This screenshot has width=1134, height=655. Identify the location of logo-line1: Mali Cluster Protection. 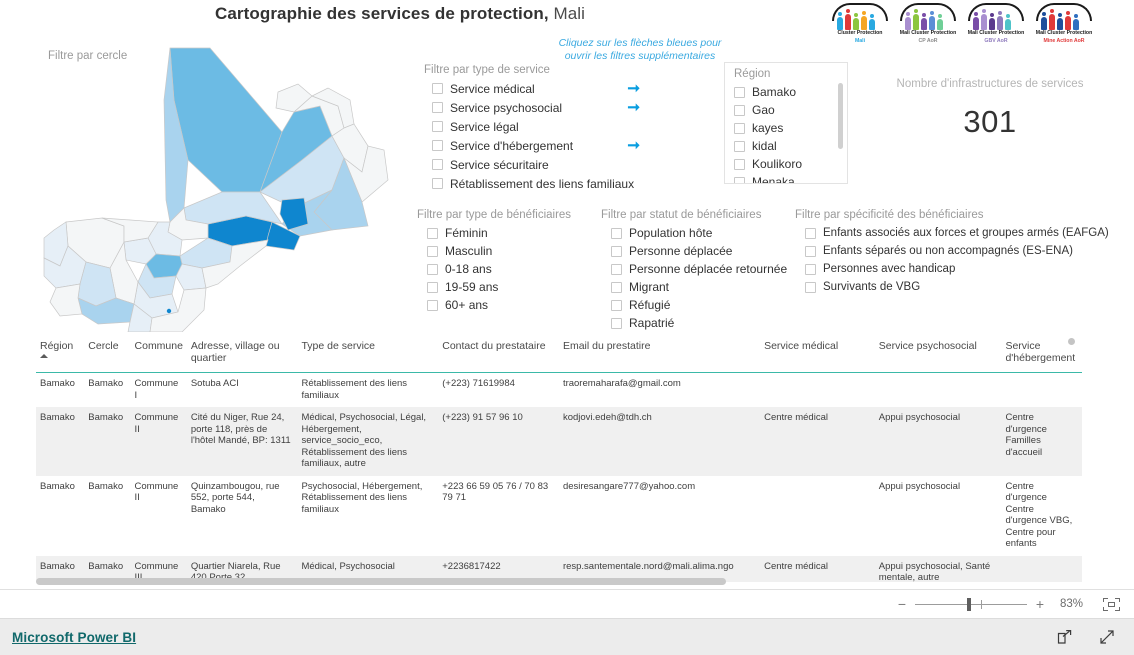
(1064, 33).